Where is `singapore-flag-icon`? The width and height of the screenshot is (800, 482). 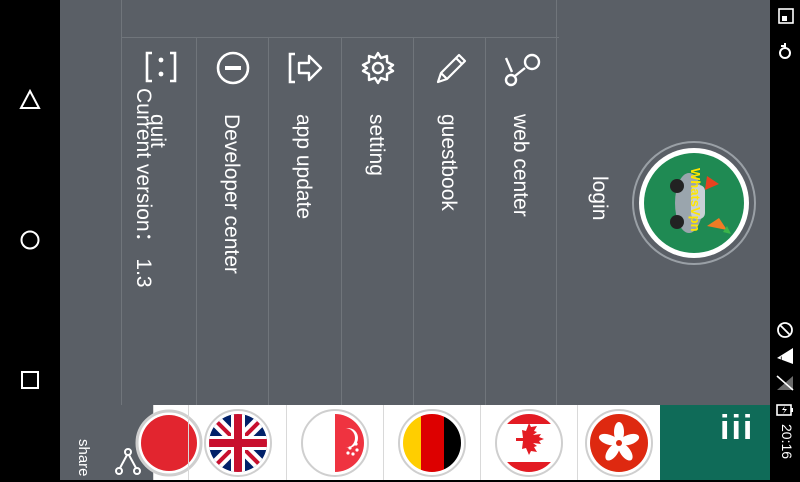 singapore-flag-icon is located at coordinates (335, 442).